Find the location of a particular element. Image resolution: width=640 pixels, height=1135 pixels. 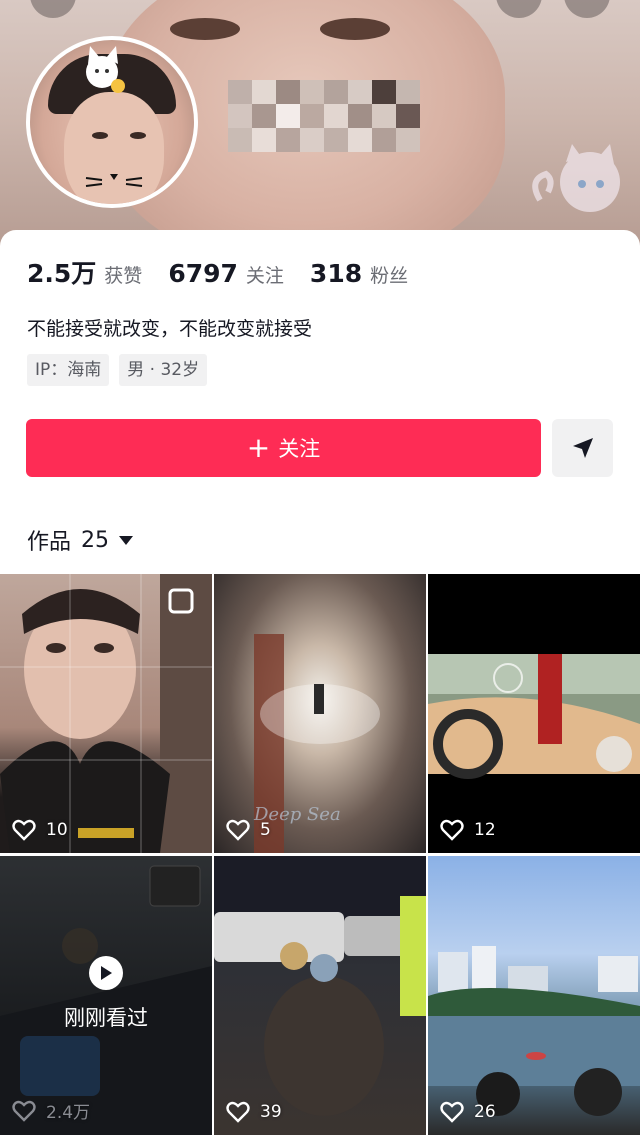

likes-count: 26 is located at coordinates (468, 1112).